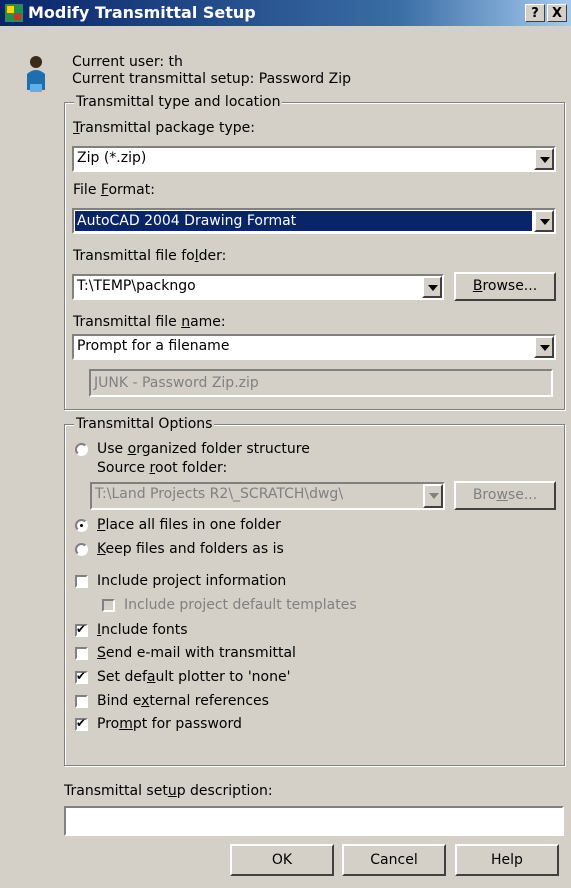 The height and width of the screenshot is (888, 571). Describe the element at coordinates (81, 525) in the screenshot. I see `radio-one-folder` at that location.